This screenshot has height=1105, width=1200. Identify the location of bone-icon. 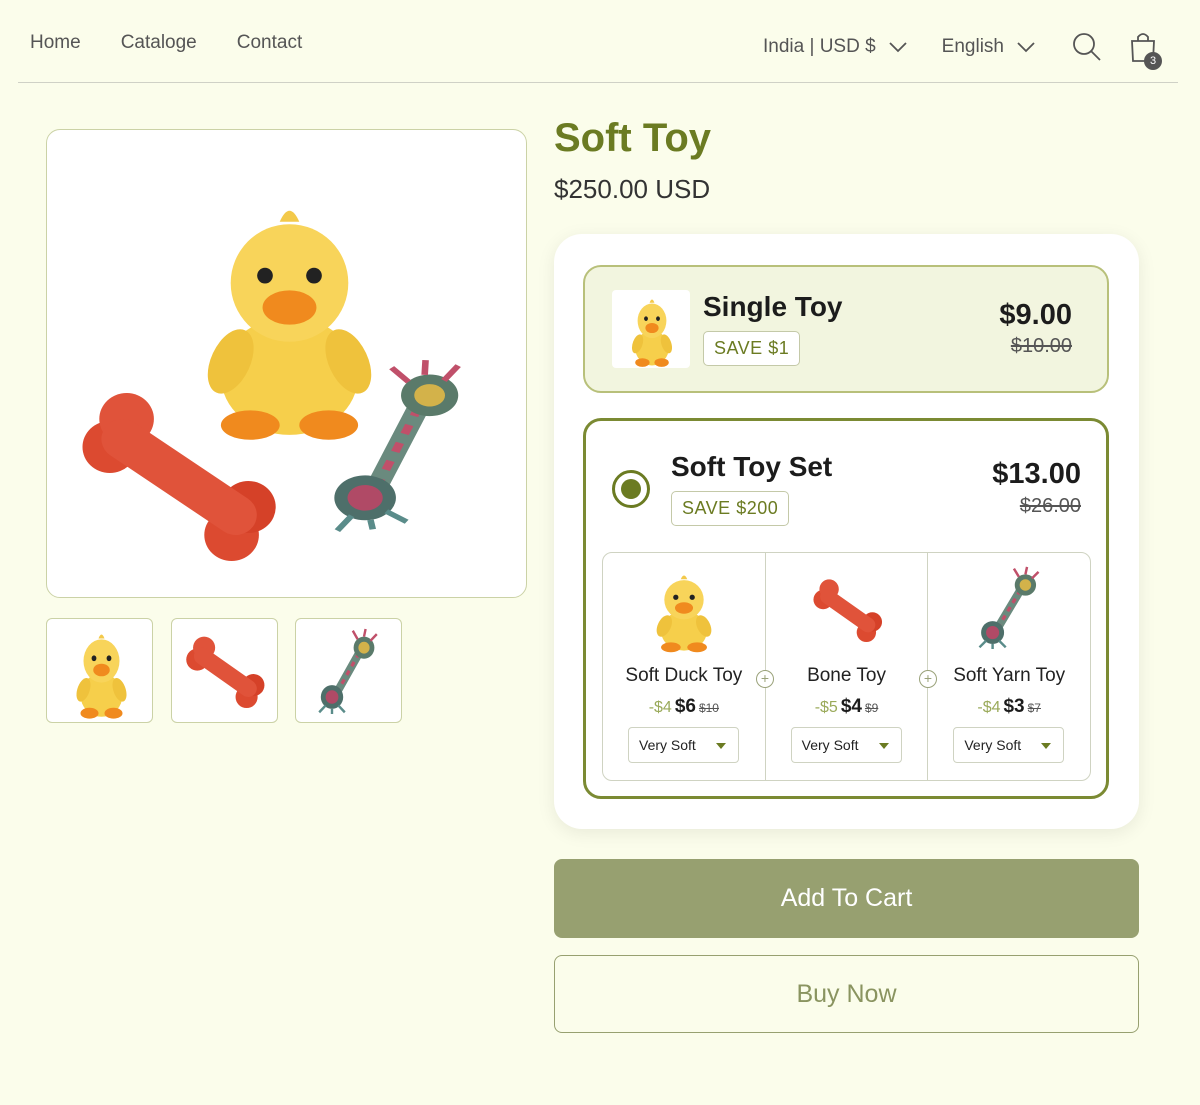
(847, 610).